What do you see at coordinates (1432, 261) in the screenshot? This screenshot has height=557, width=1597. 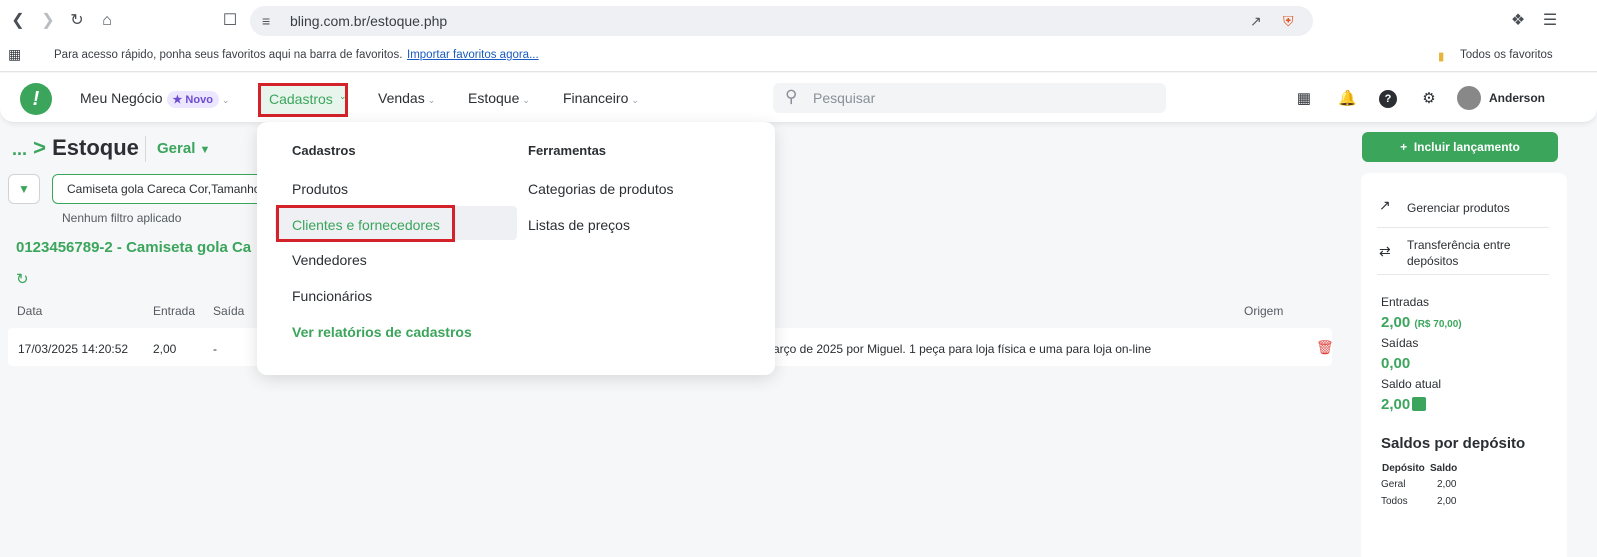 I see `transfer-link-line2: depósitos` at bounding box center [1432, 261].